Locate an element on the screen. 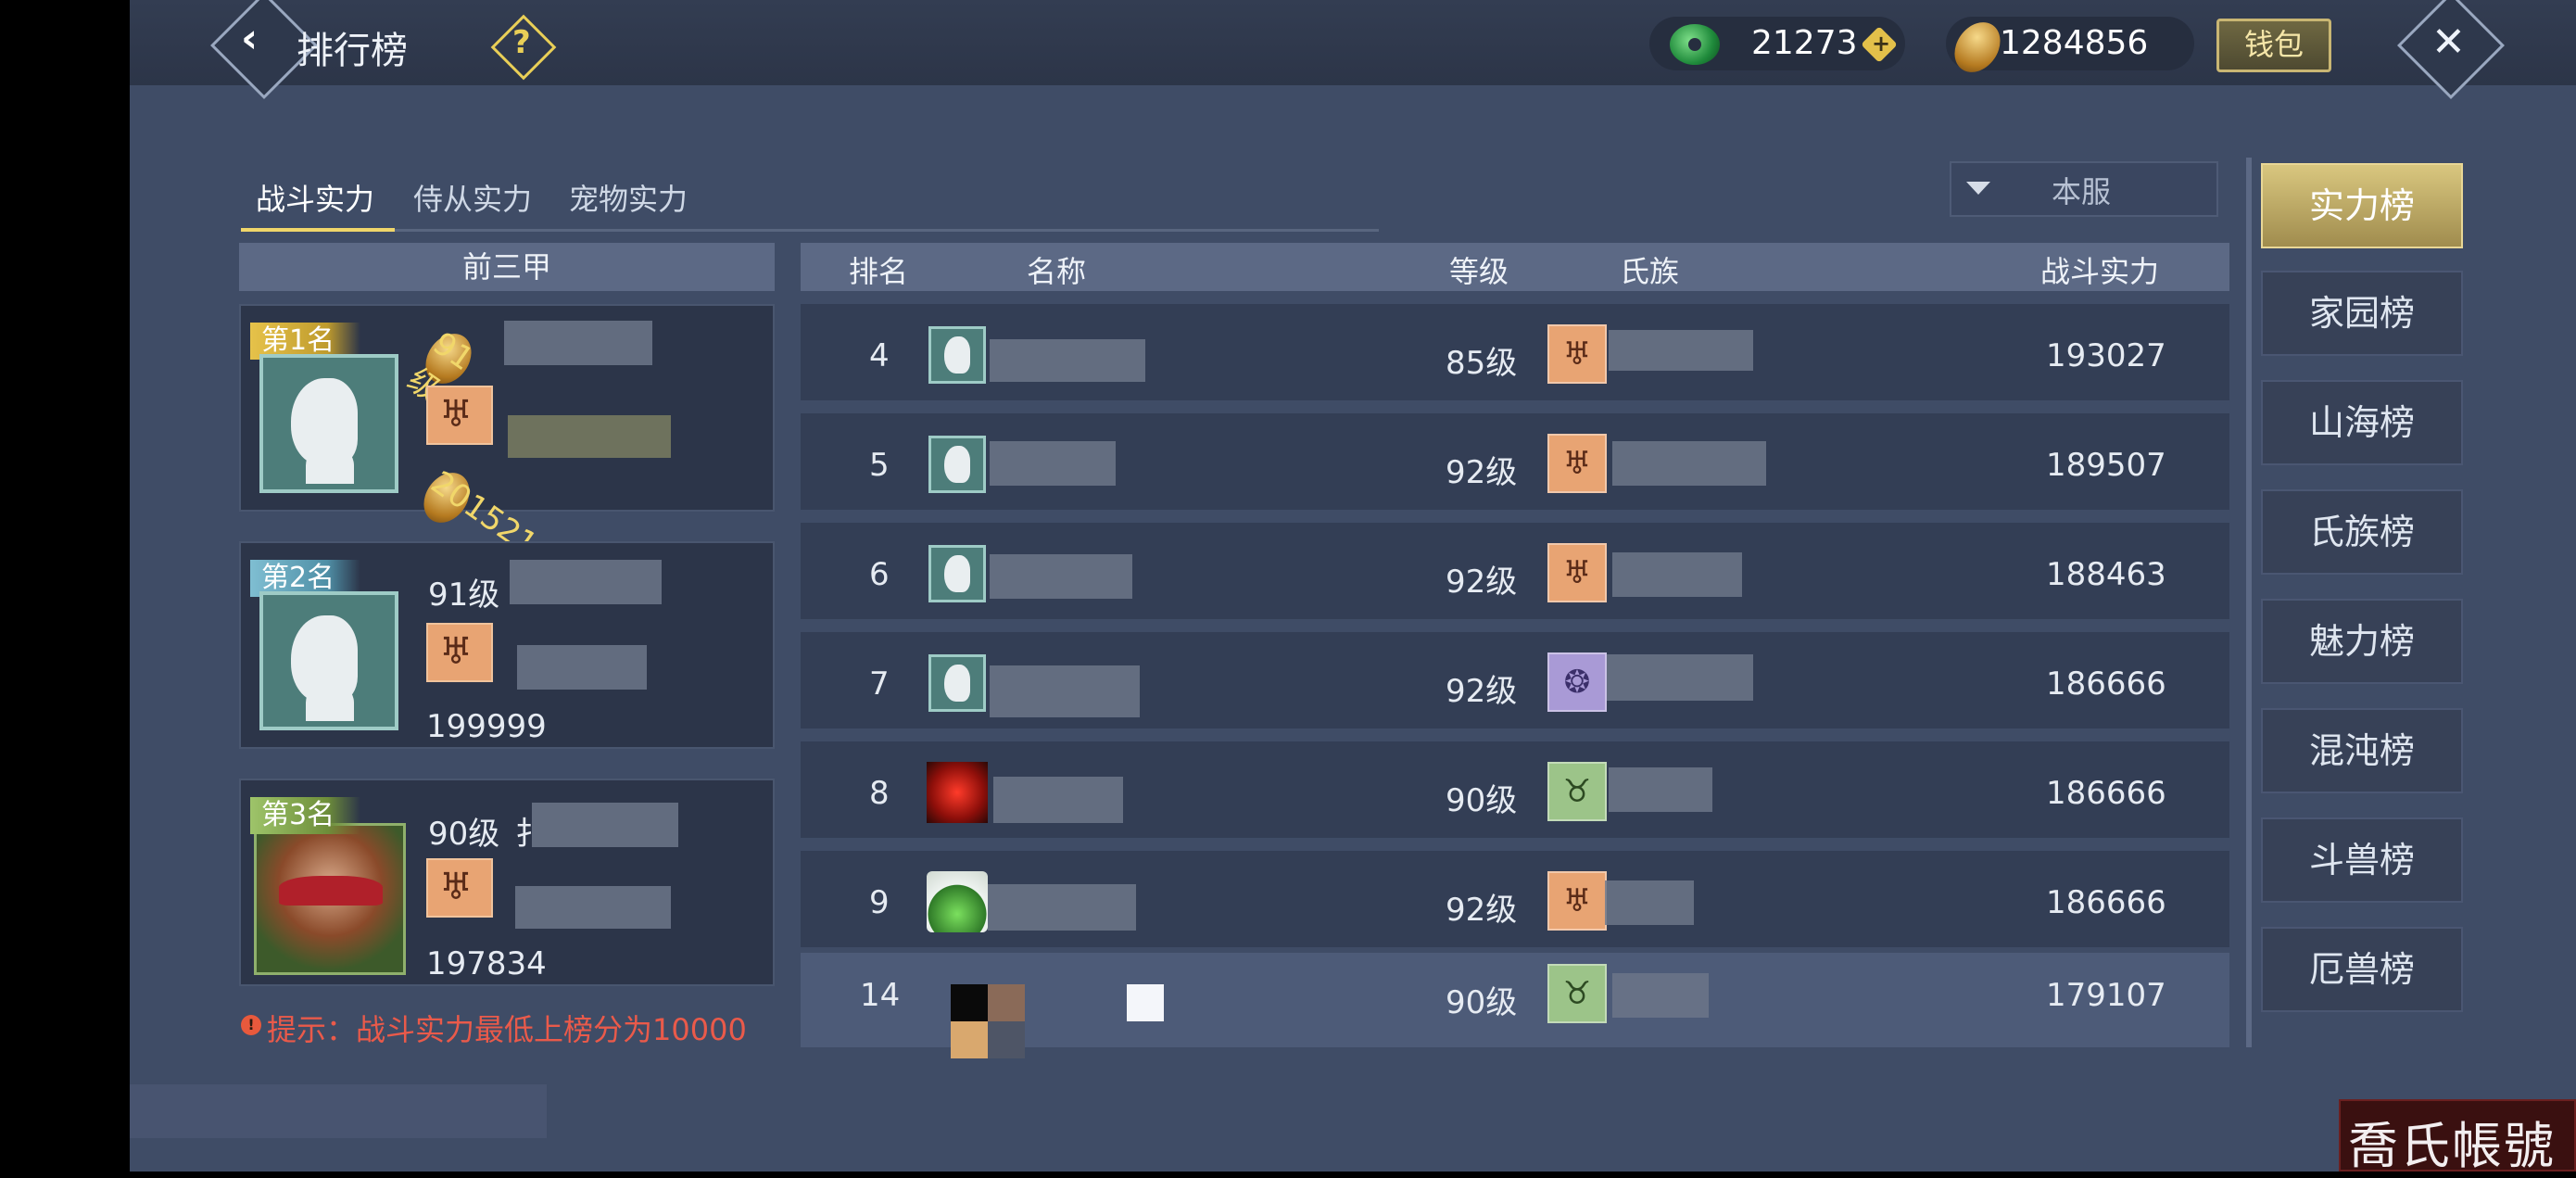 The image size is (2576, 1178). plus-icon: + is located at coordinates (1881, 44).